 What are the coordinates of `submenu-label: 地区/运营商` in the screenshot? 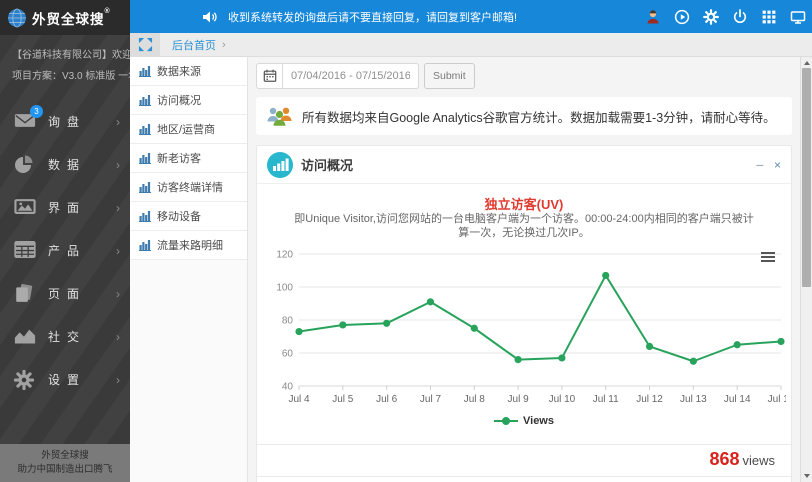 It's located at (186, 130).